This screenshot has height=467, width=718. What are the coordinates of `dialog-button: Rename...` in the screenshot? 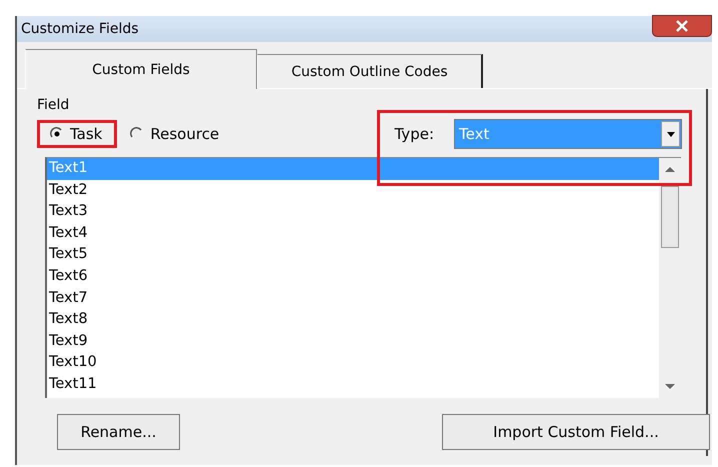 It's located at (118, 432).